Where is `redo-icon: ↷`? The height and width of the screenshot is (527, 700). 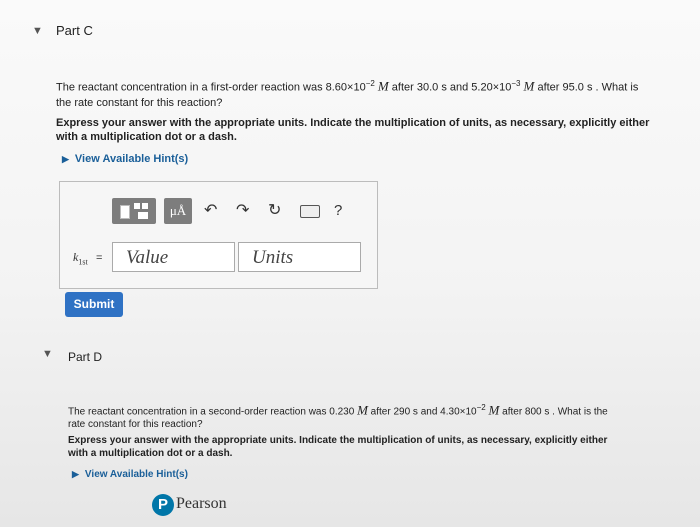
redo-icon: ↷ is located at coordinates (242, 211).